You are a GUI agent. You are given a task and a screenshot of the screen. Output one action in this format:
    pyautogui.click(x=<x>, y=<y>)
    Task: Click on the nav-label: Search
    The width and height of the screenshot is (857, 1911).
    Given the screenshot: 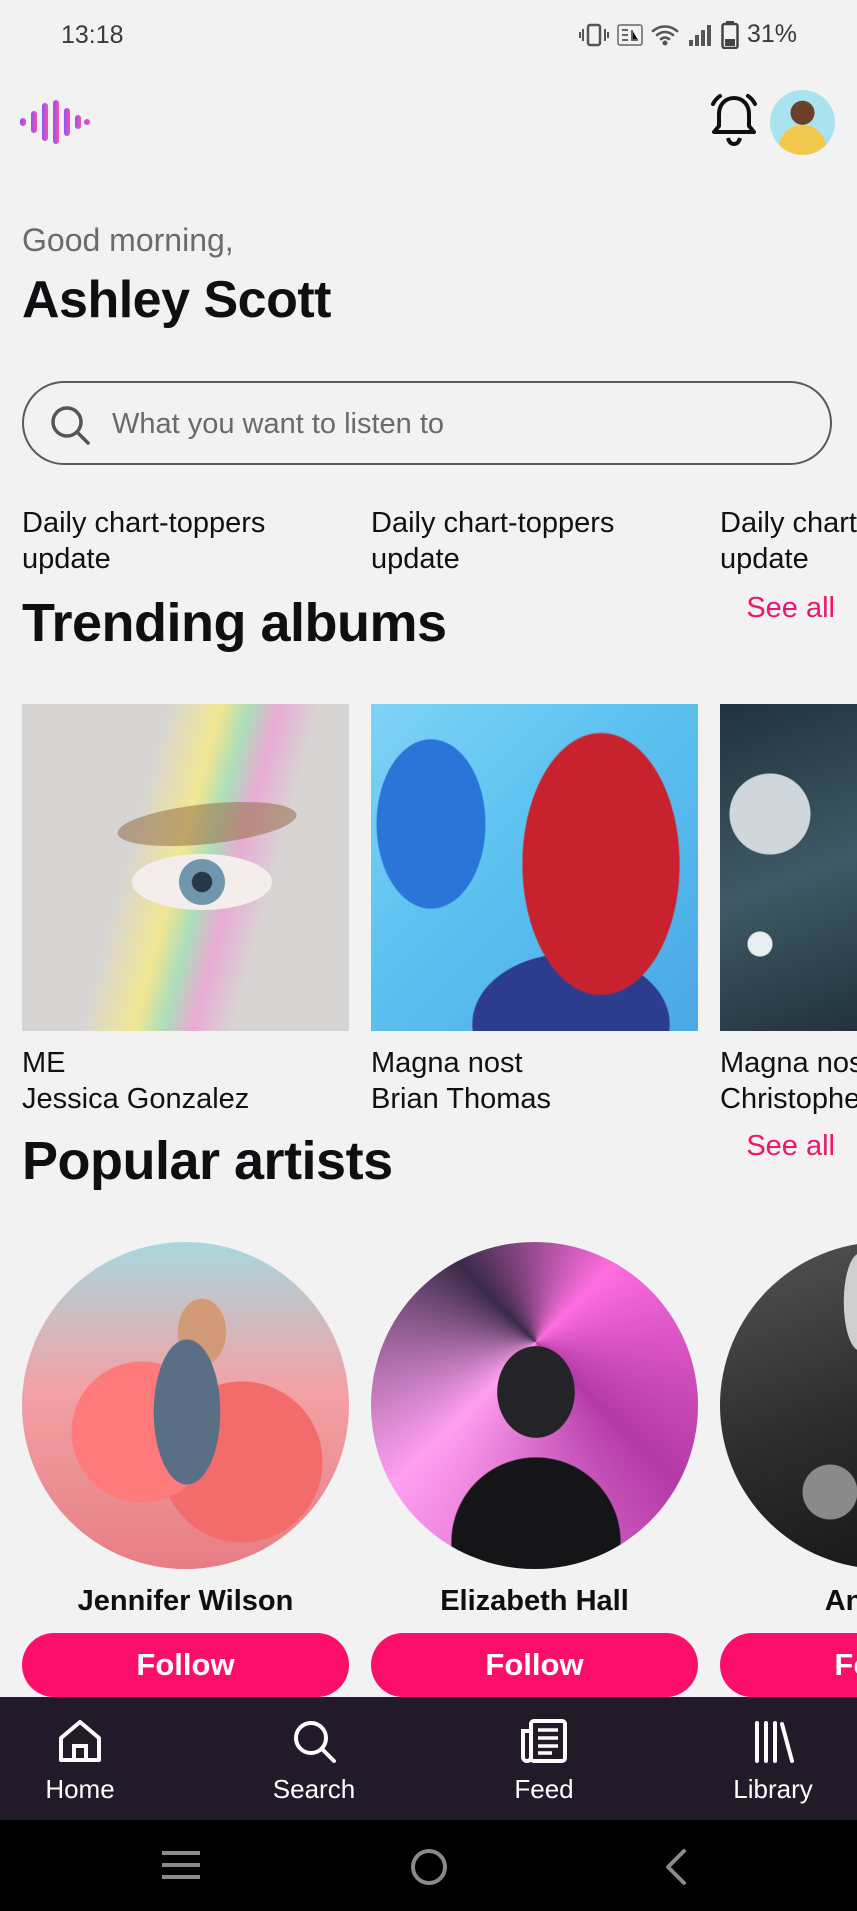 What is the action you would take?
    pyautogui.click(x=314, y=1789)
    